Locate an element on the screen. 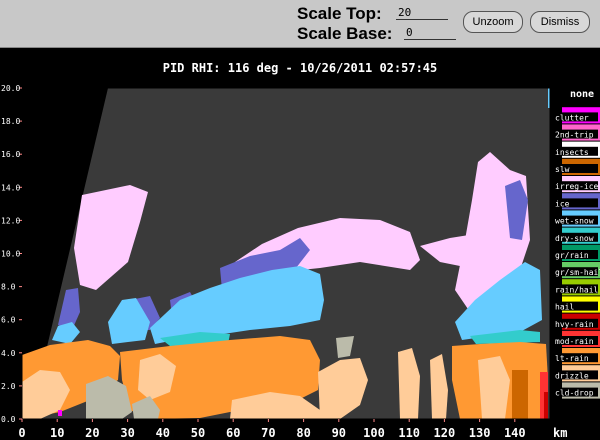  x-tick-label: 10 is located at coordinates (57, 433).